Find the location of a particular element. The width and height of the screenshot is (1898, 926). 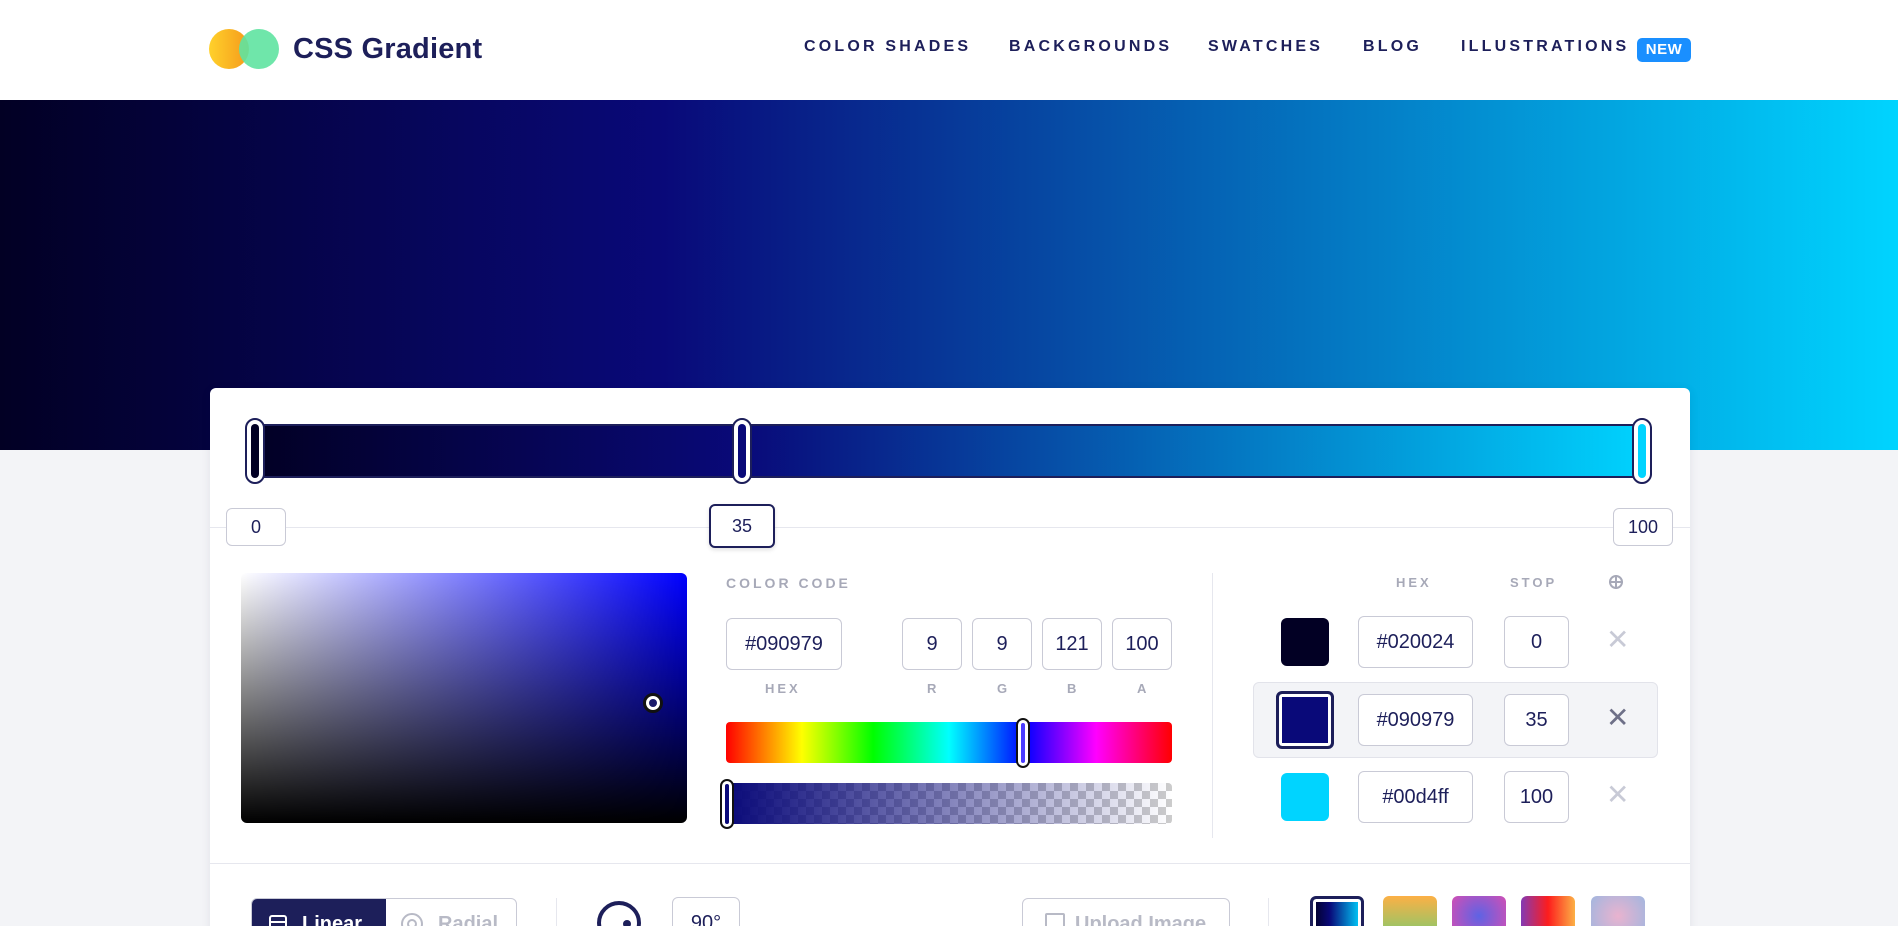

r-label: R is located at coordinates (933, 688).